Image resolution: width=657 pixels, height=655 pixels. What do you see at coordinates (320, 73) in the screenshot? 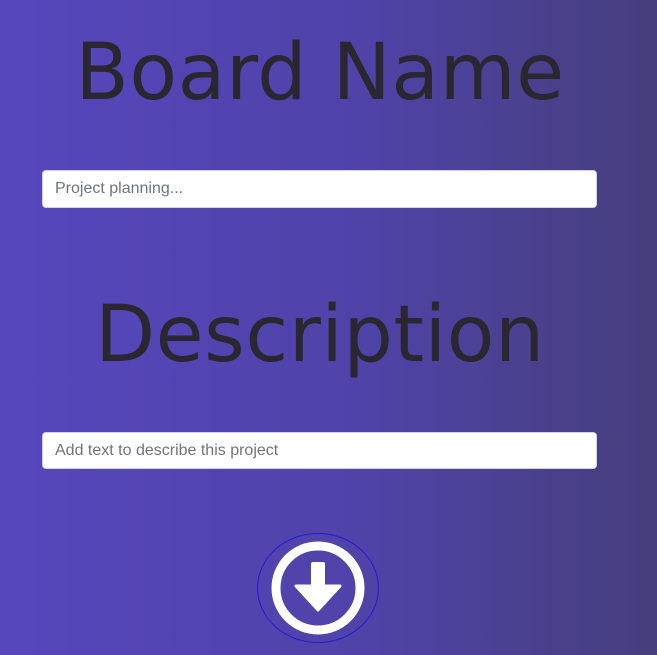
I see `board-name-heading: Board Name` at bounding box center [320, 73].